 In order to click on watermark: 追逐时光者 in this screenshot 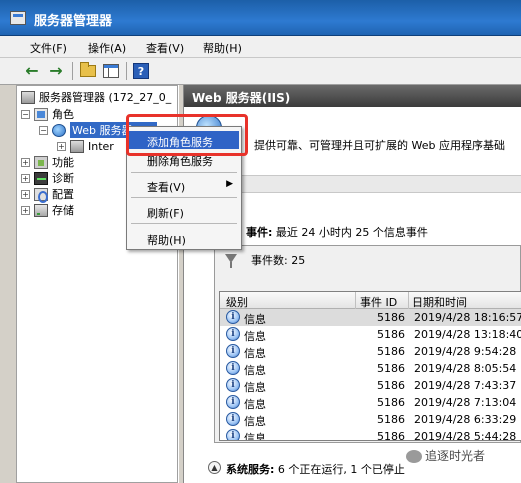, I will do `click(445, 455)`.